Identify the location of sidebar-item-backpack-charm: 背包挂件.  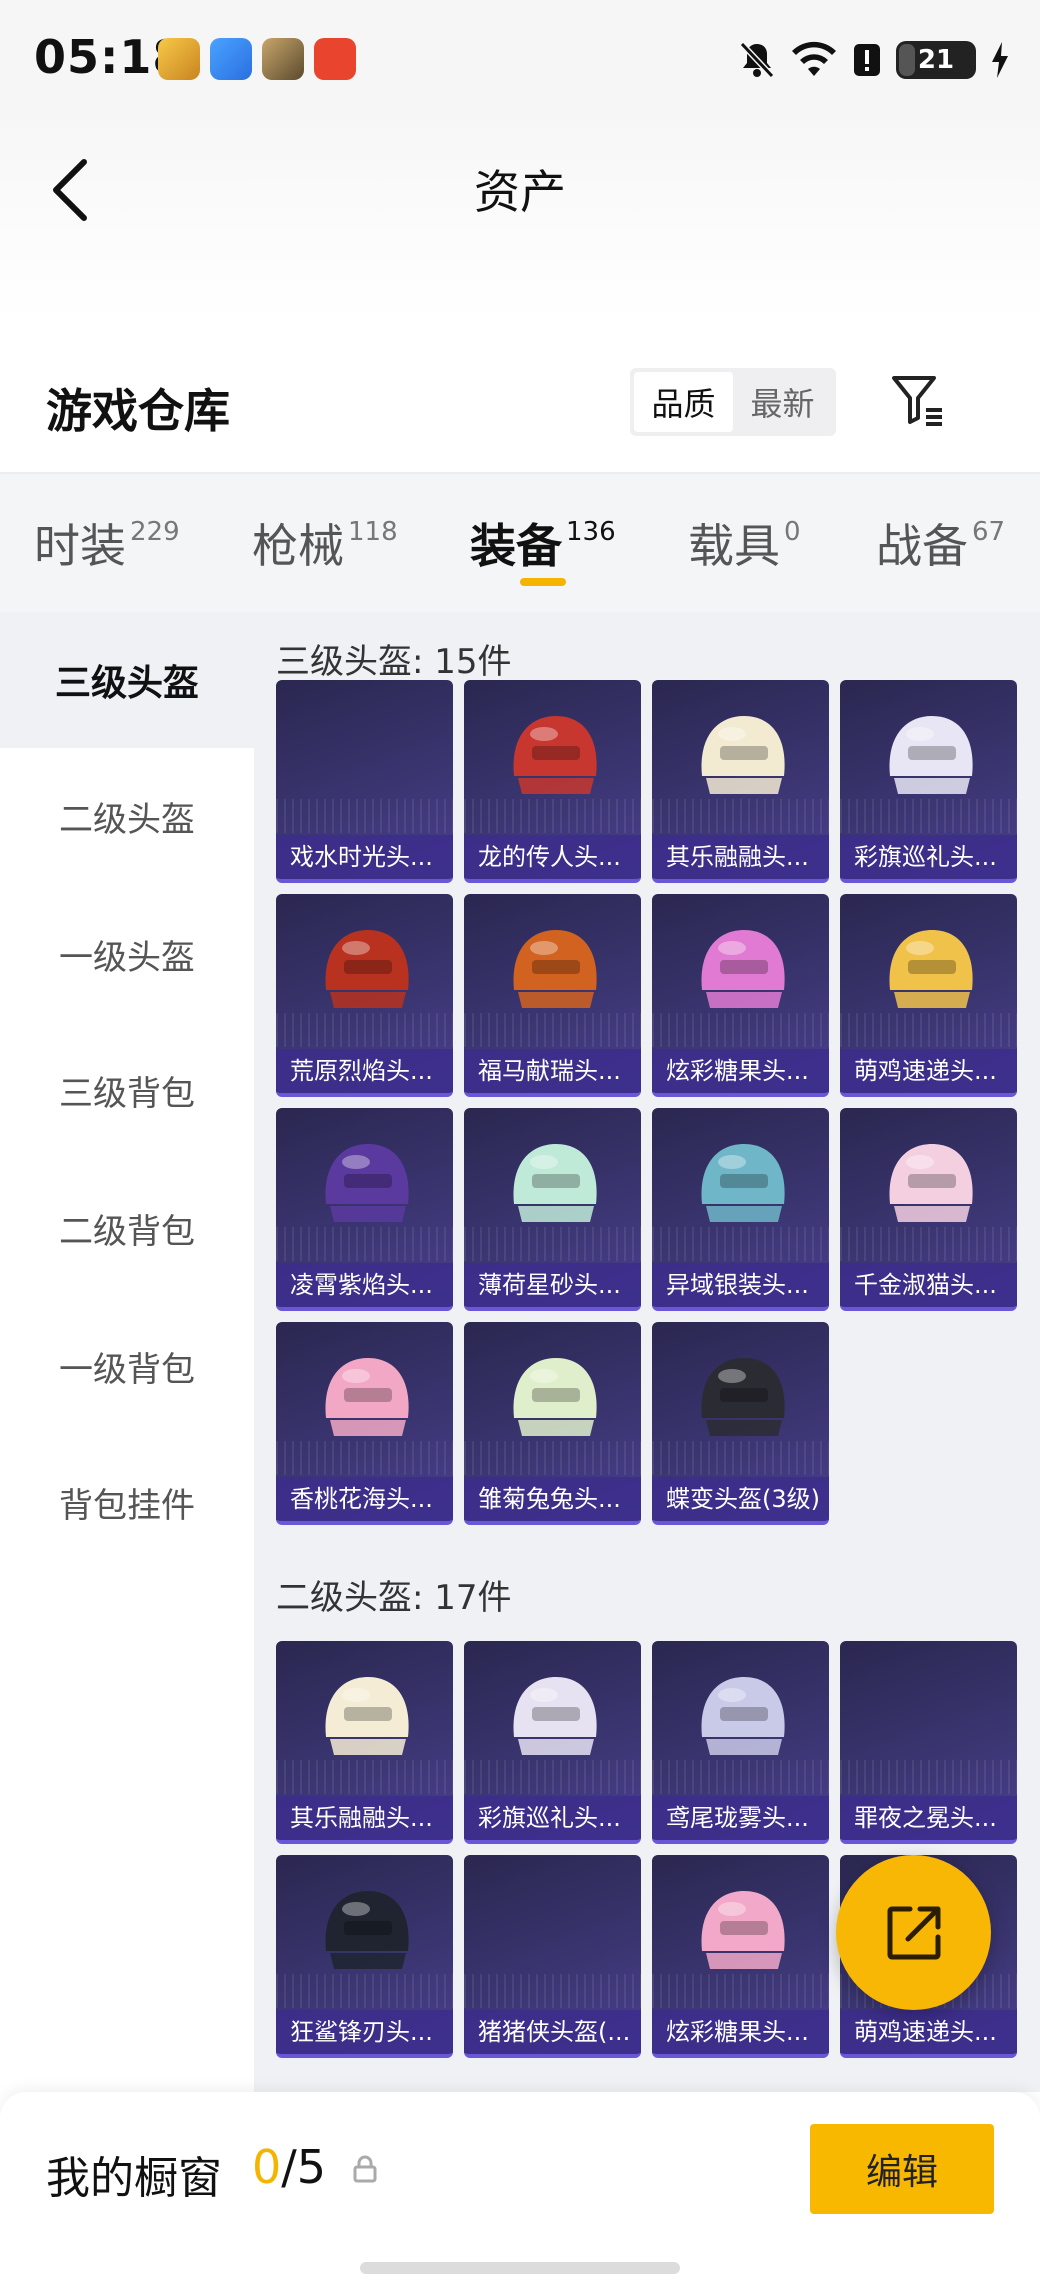
(127, 1502).